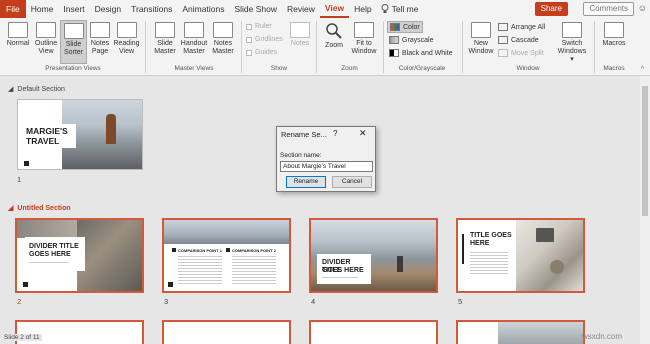 The image size is (650, 344). Describe the element at coordinates (572, 42) in the screenshot. I see `switch-windows-button: Switch Windows ▾` at that location.